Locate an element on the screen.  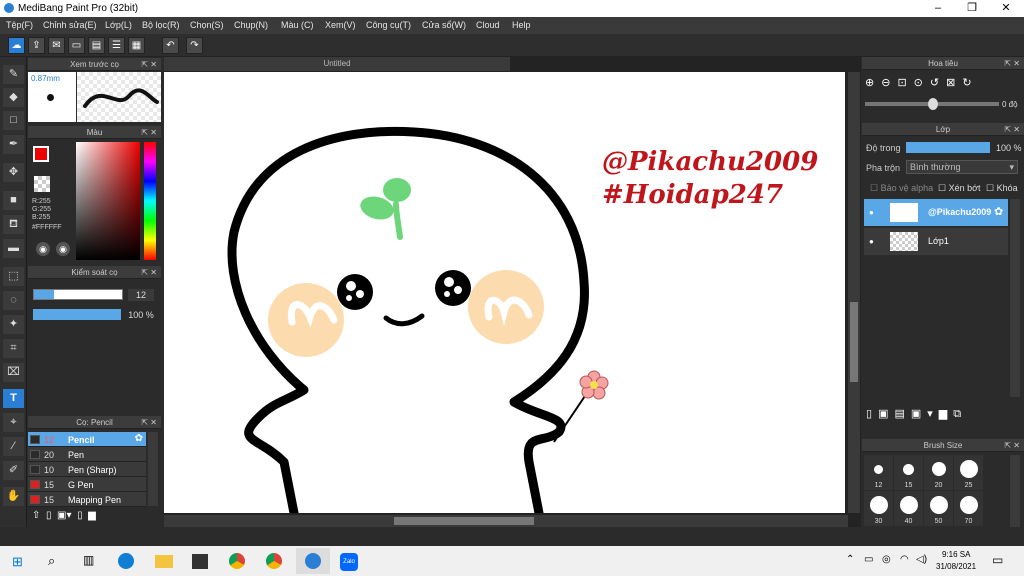
zoom-out-icon: ⊖ is located at coordinates (889, 83).